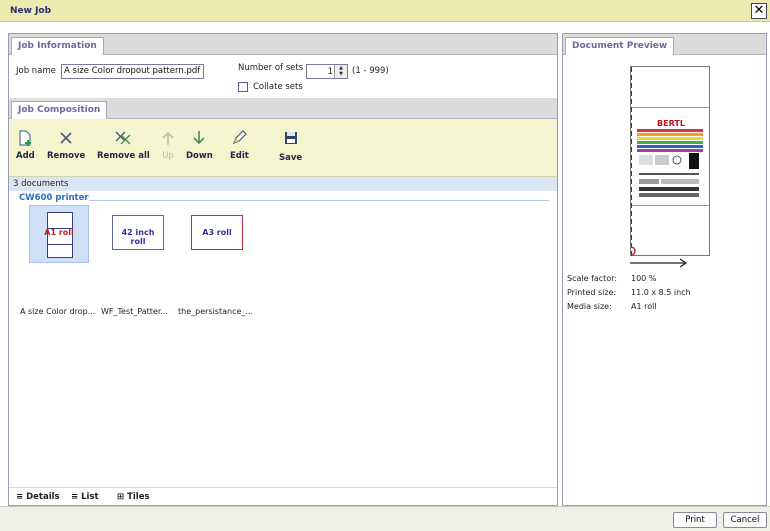  Describe the element at coordinates (31, 11) in the screenshot. I see `window-title: New Job` at that location.